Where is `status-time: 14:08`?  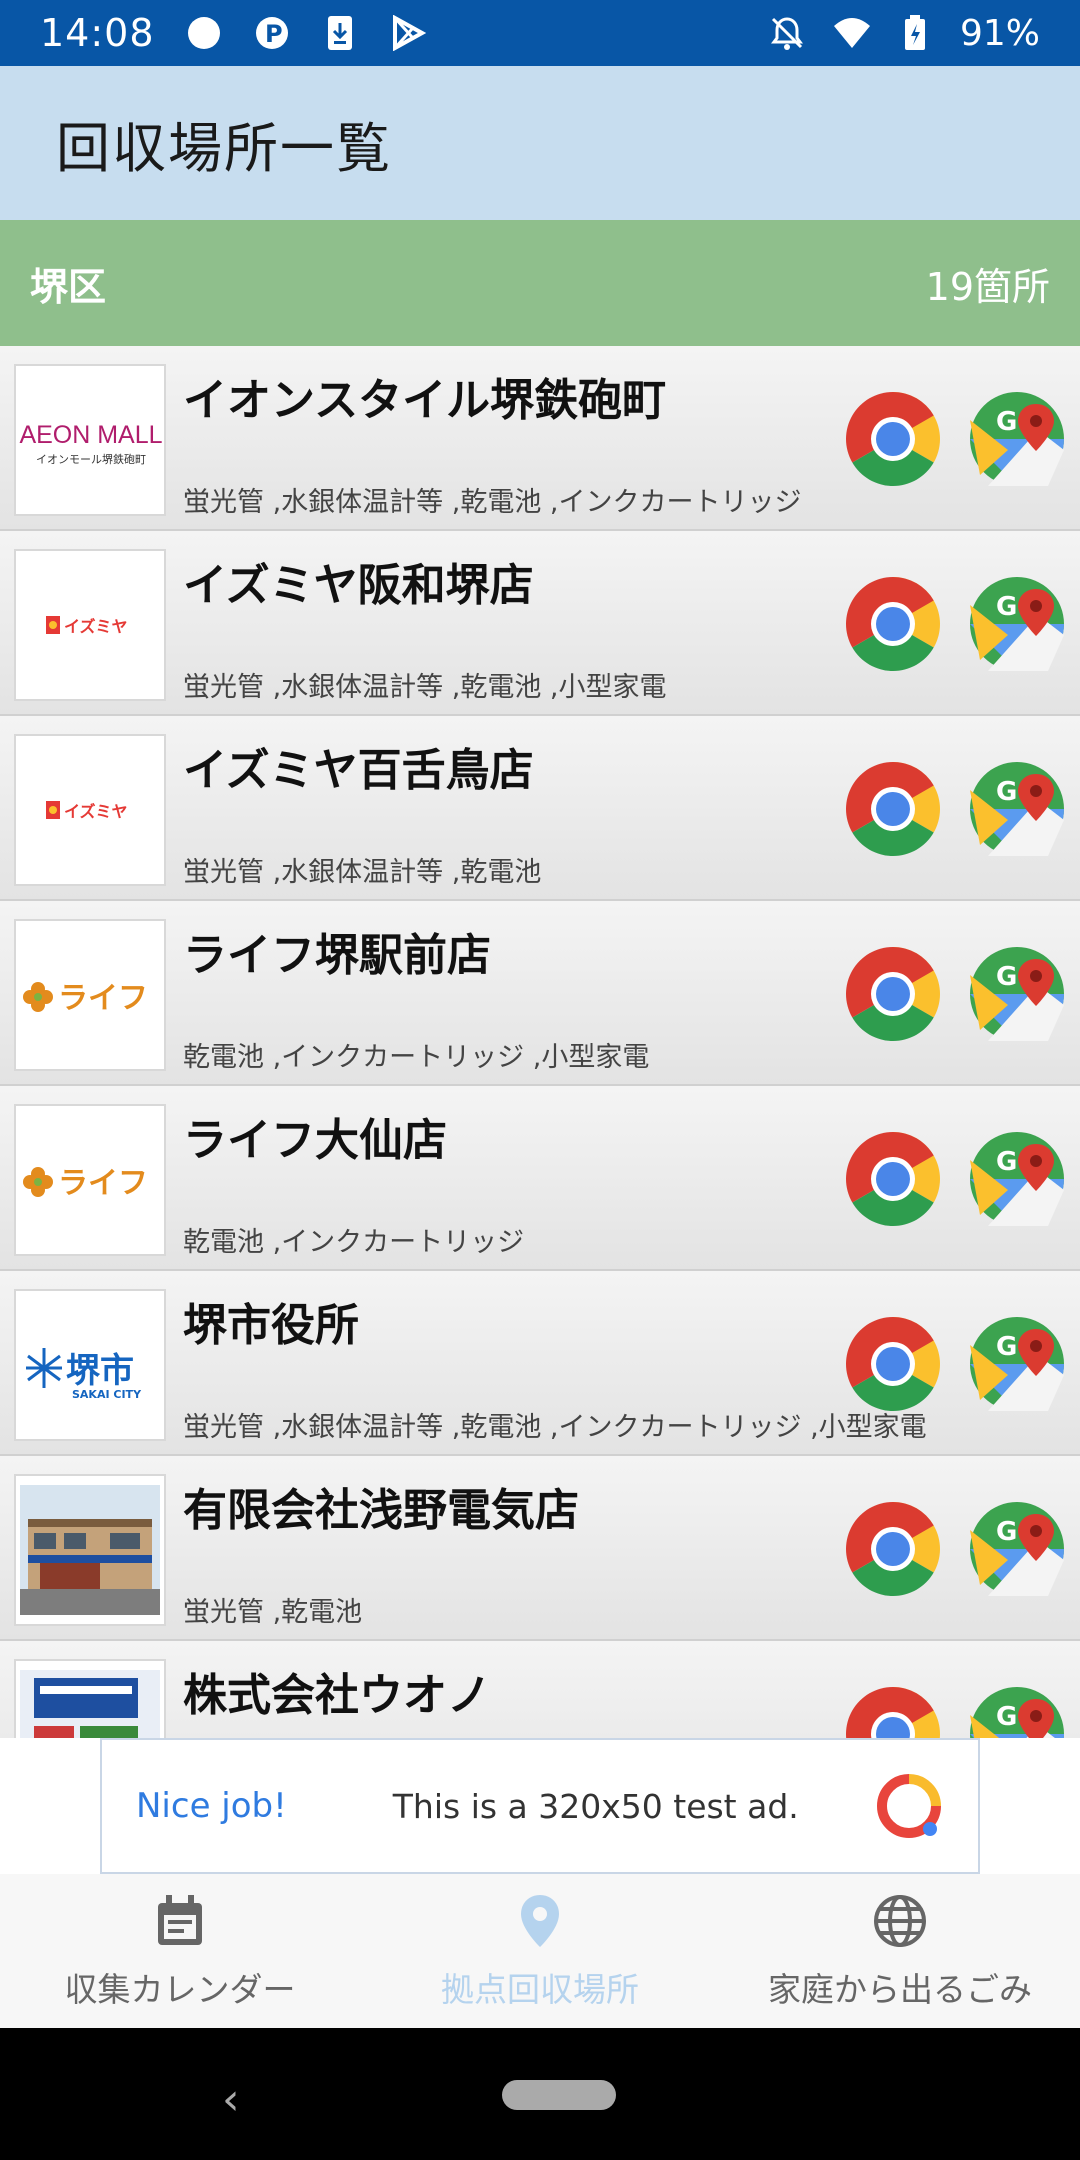 status-time: 14:08 is located at coordinates (97, 33).